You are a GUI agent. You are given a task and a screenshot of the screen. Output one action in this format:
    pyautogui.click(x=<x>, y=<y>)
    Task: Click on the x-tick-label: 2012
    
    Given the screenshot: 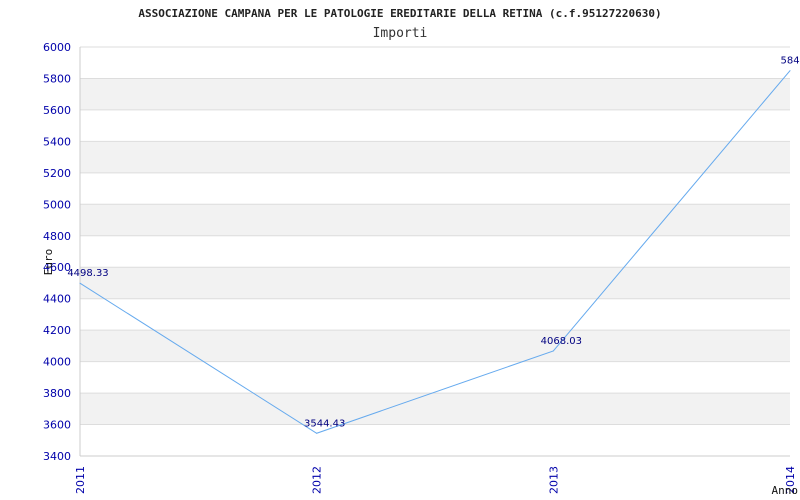 What is the action you would take?
    pyautogui.click(x=317, y=480)
    